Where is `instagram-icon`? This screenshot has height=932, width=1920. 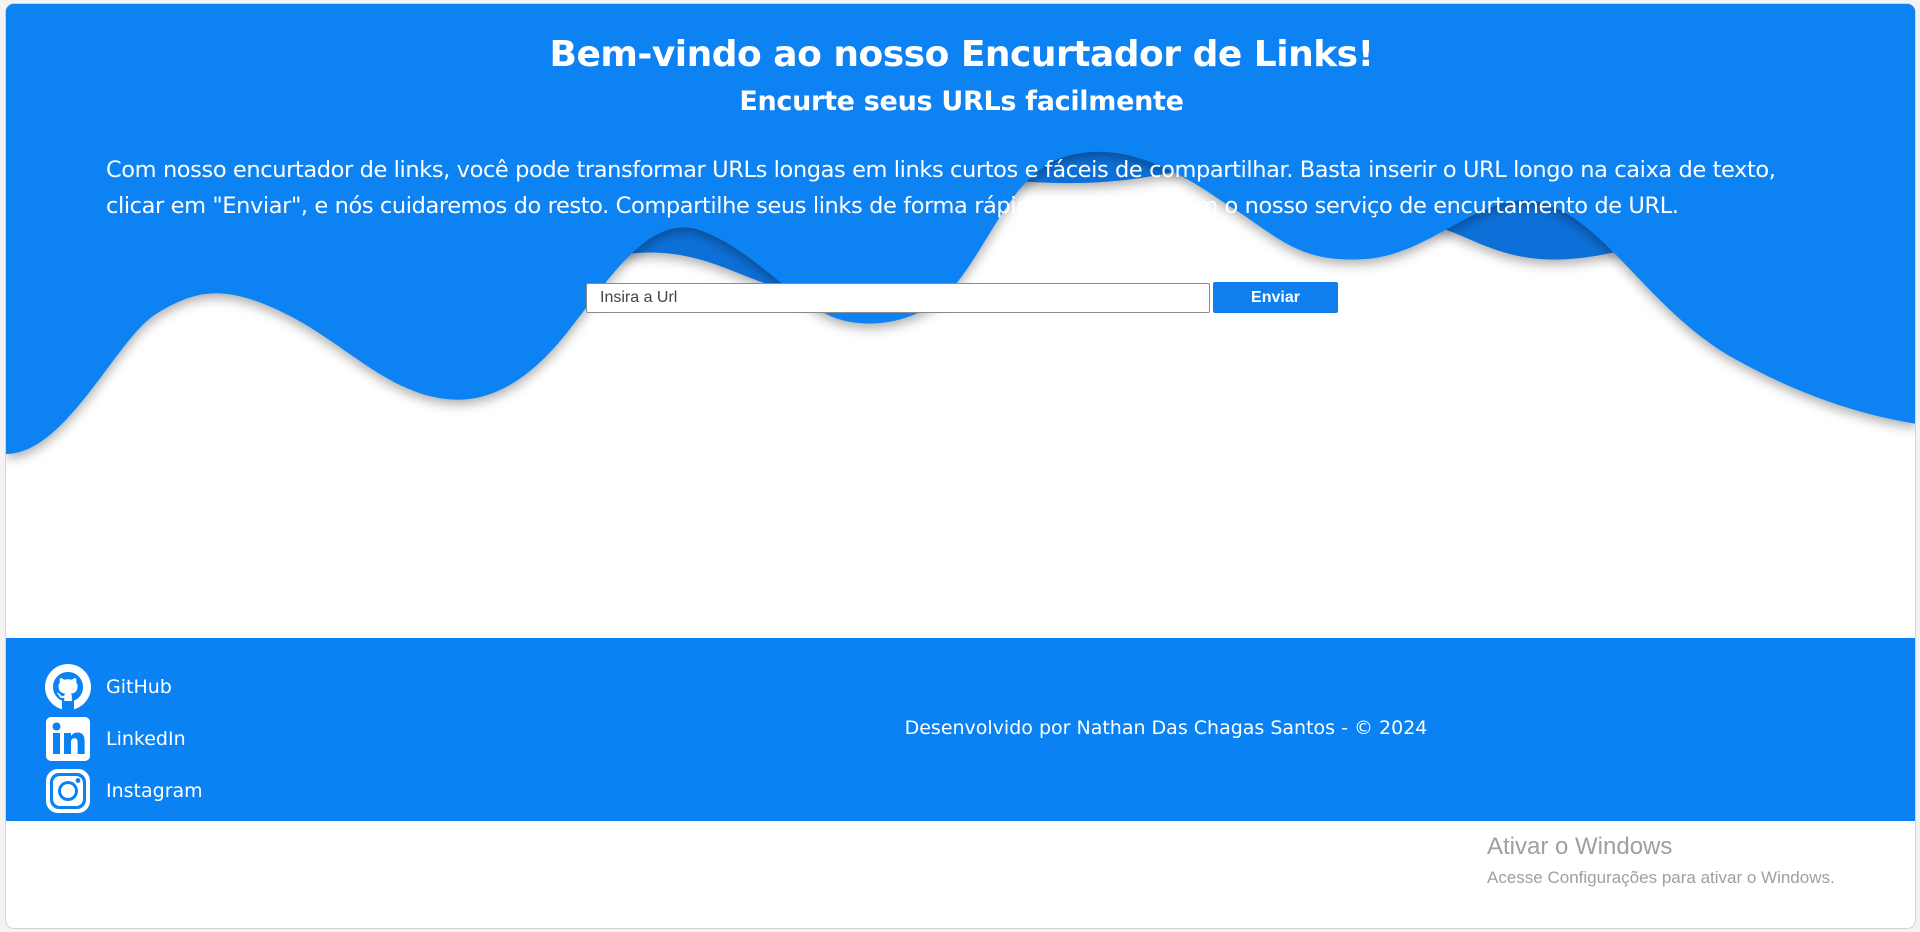
instagram-icon is located at coordinates (68, 791).